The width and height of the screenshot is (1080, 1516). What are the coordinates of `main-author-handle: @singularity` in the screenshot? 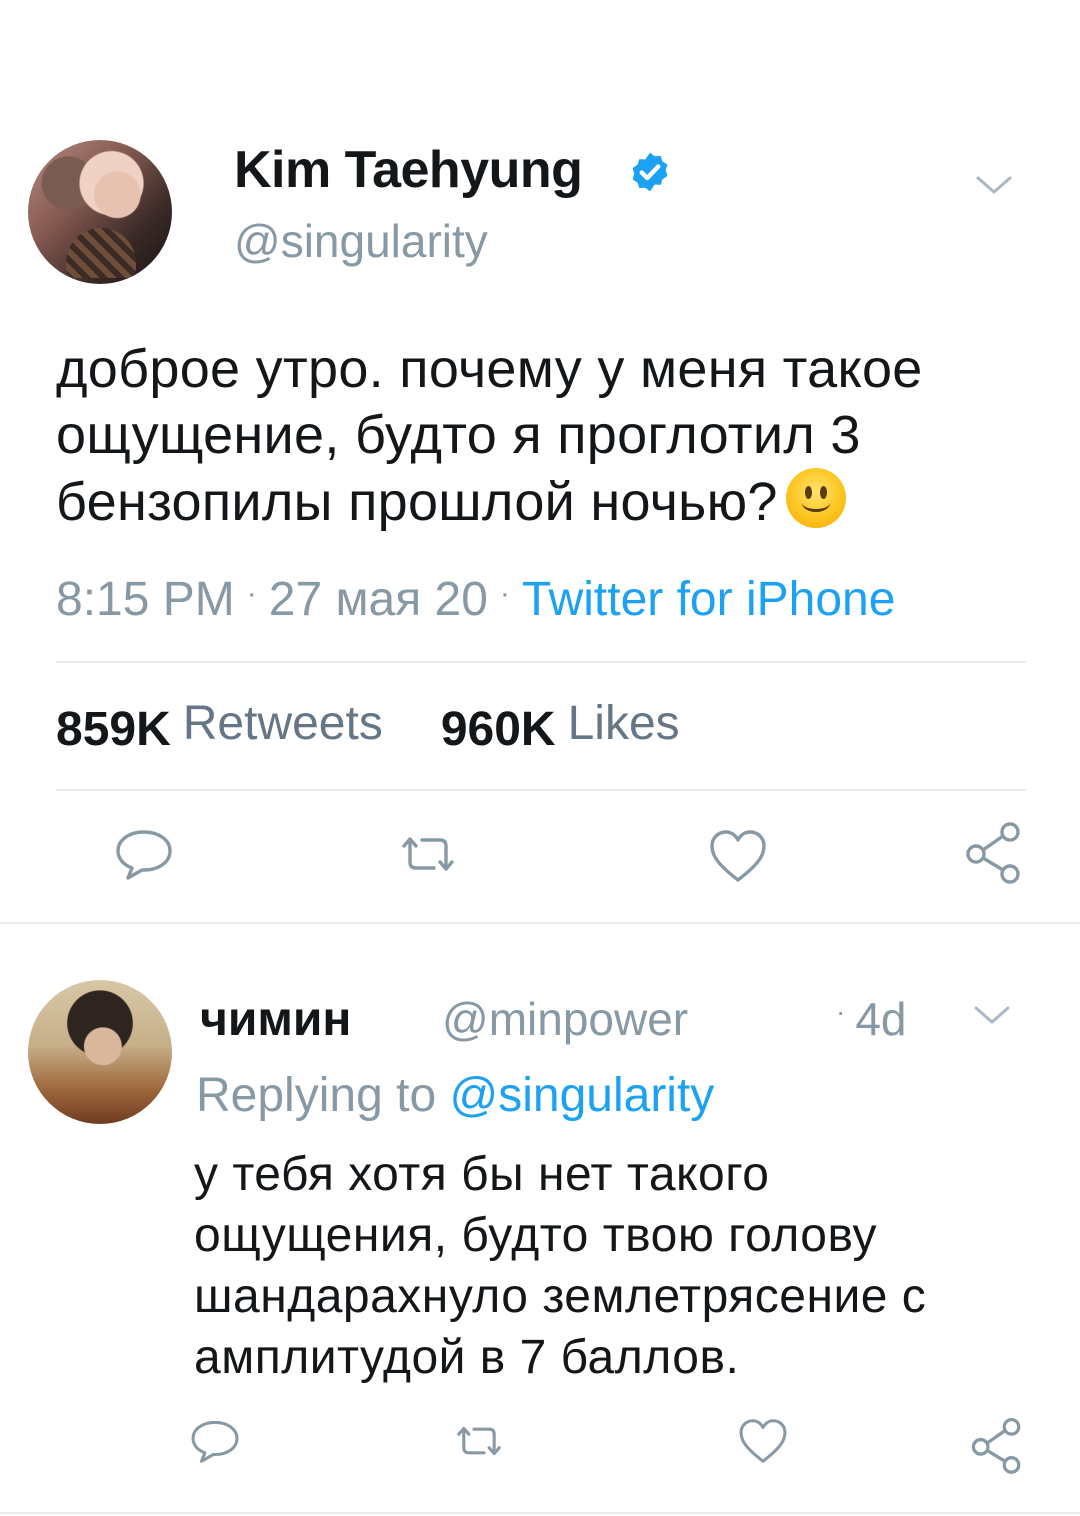 It's located at (361, 241).